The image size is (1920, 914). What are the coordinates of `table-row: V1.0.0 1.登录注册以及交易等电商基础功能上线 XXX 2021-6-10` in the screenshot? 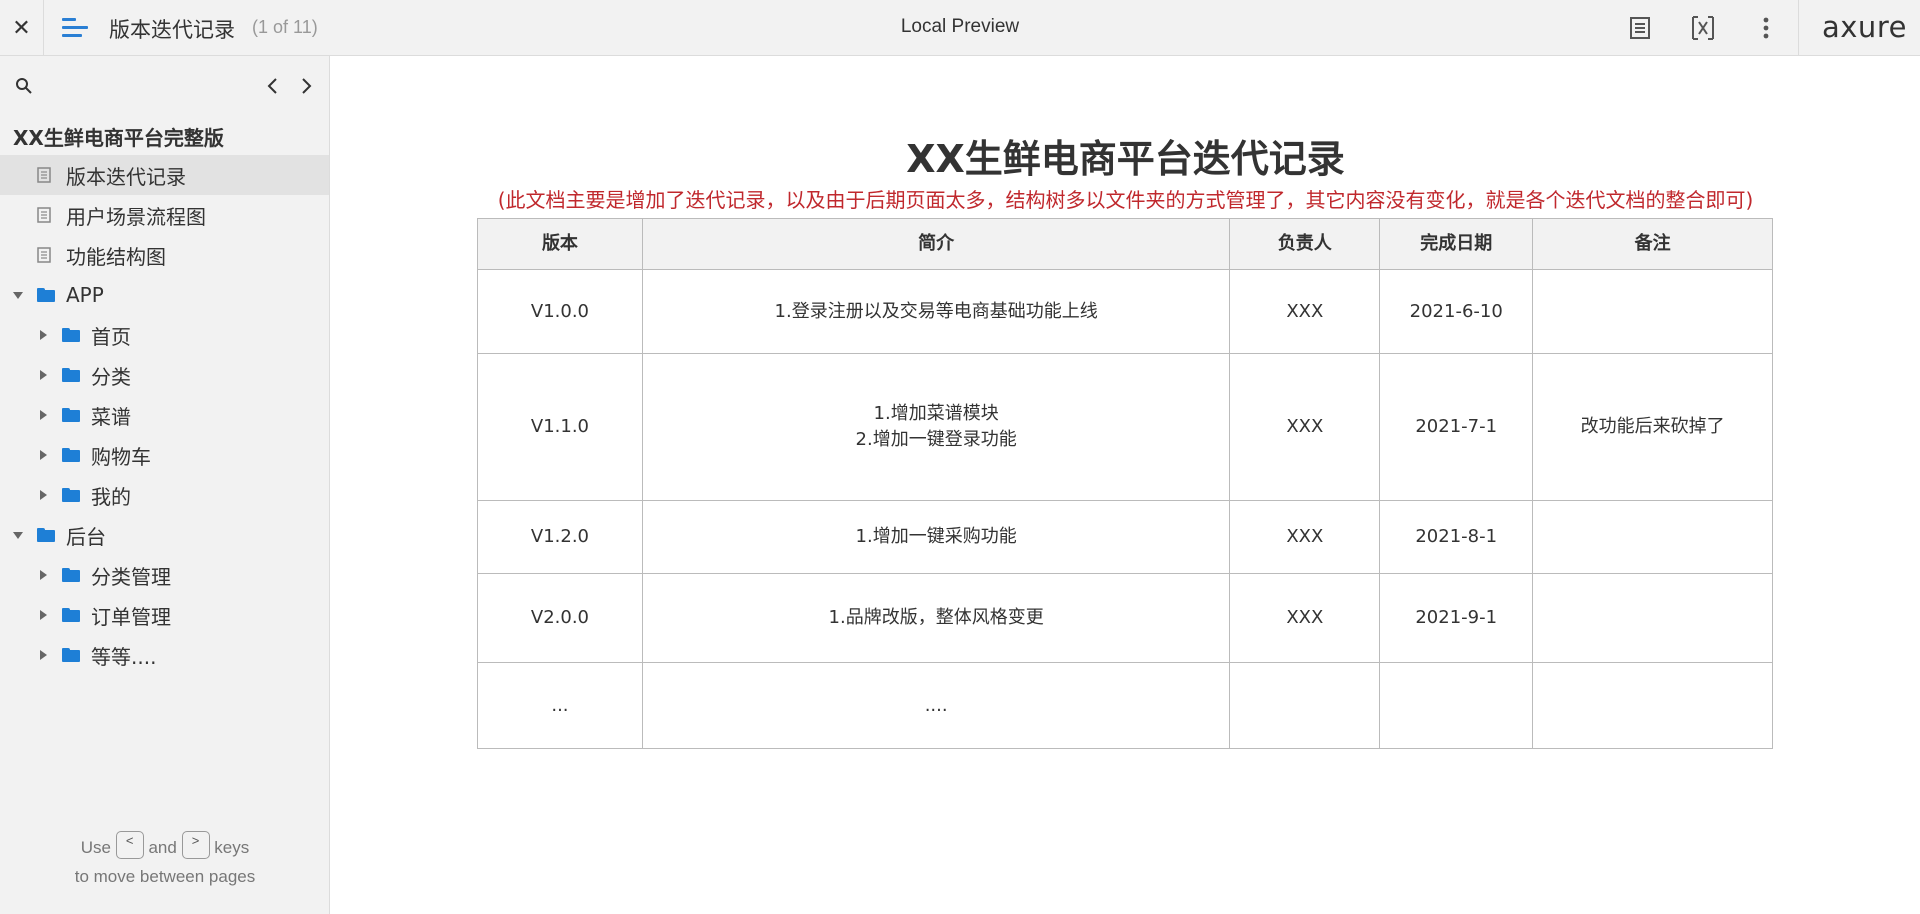 It's located at (1125, 311).